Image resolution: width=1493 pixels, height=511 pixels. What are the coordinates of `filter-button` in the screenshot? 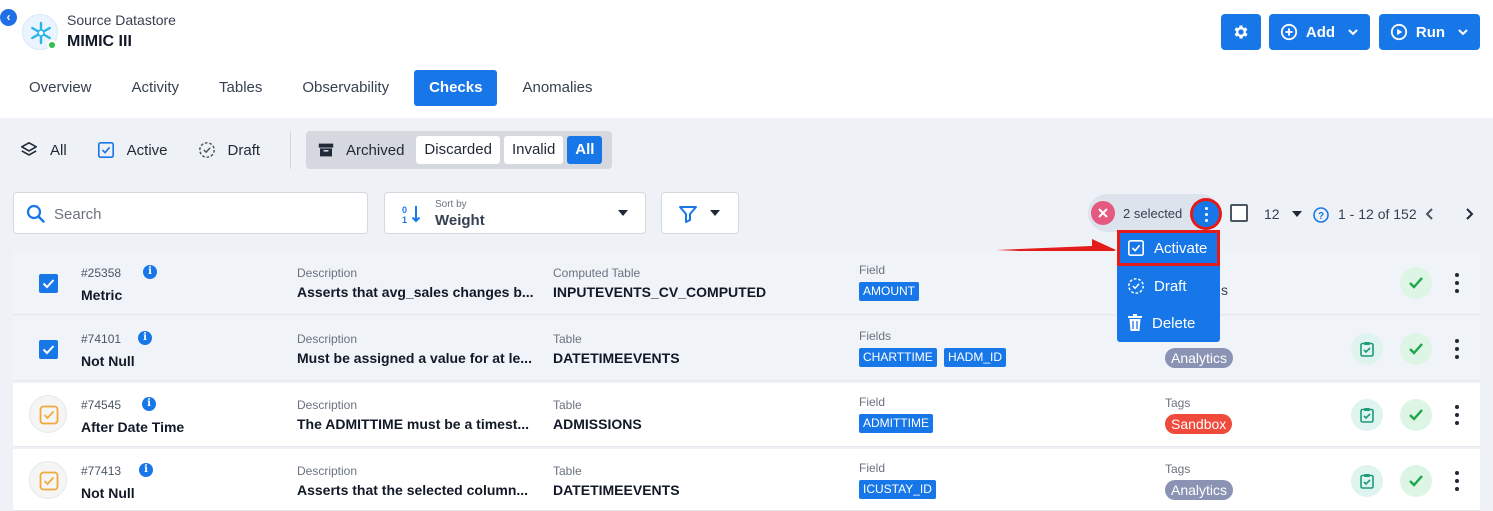 It's located at (700, 213).